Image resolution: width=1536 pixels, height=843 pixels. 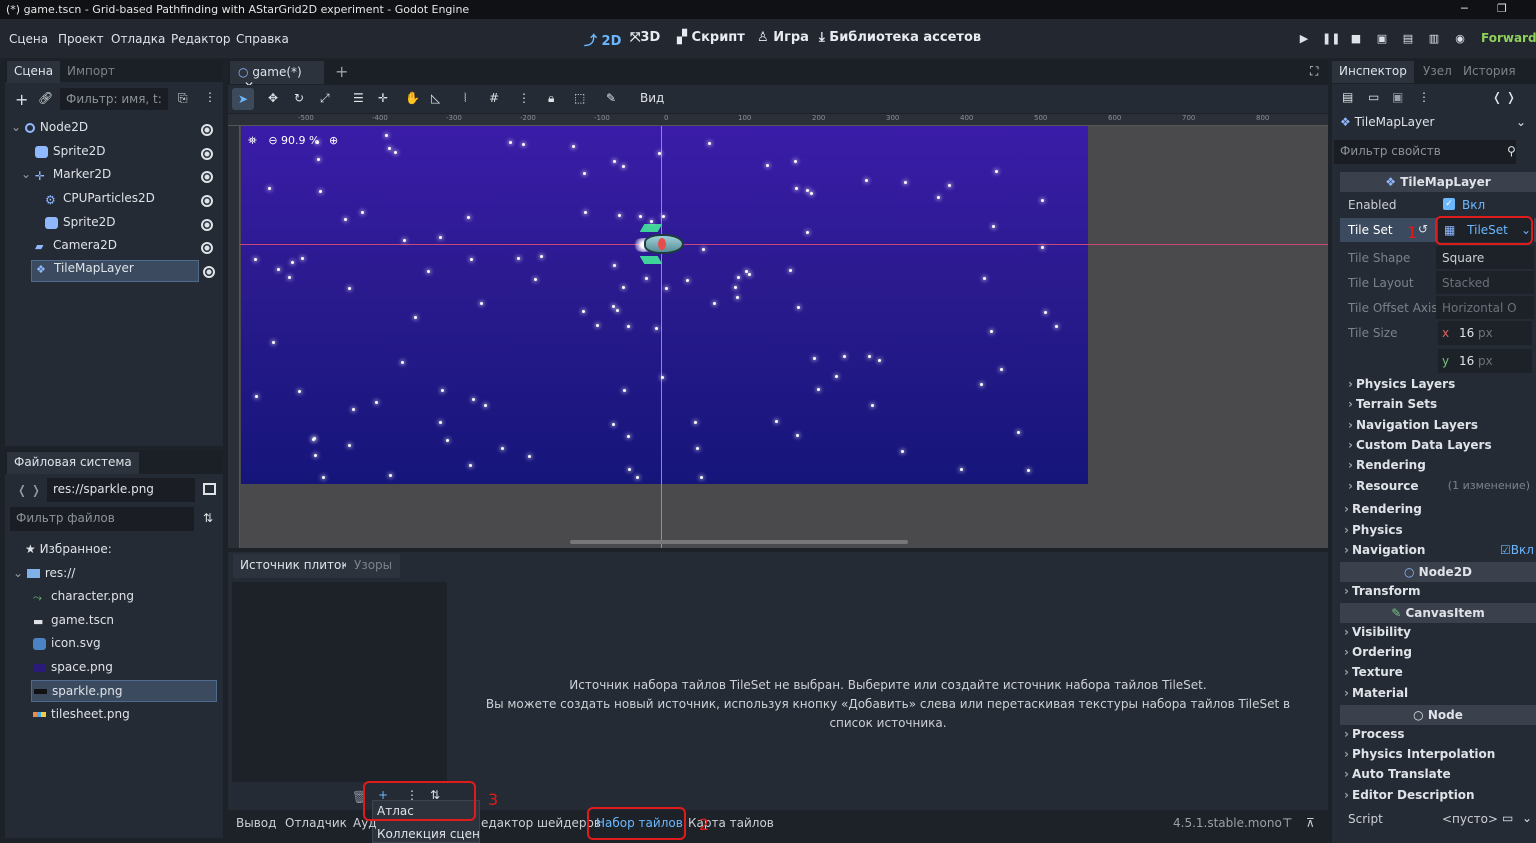 What do you see at coordinates (1508, 38) in the screenshot?
I see `renderer-label: Forward+` at bounding box center [1508, 38].